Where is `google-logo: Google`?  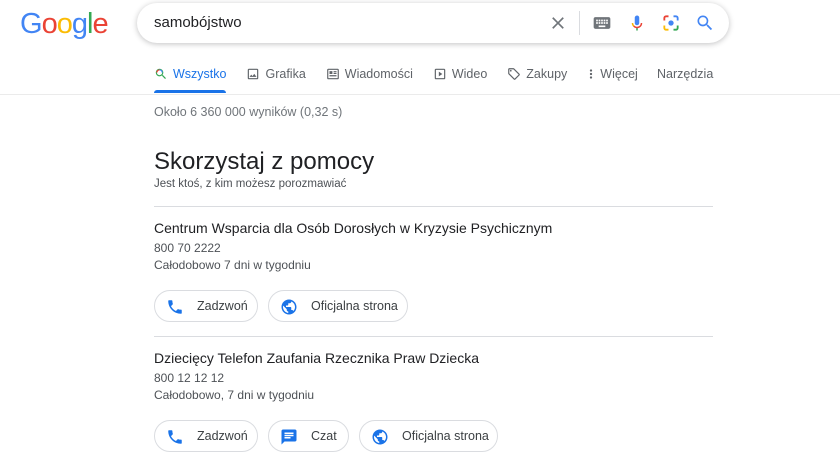 google-logo: Google is located at coordinates (64, 24).